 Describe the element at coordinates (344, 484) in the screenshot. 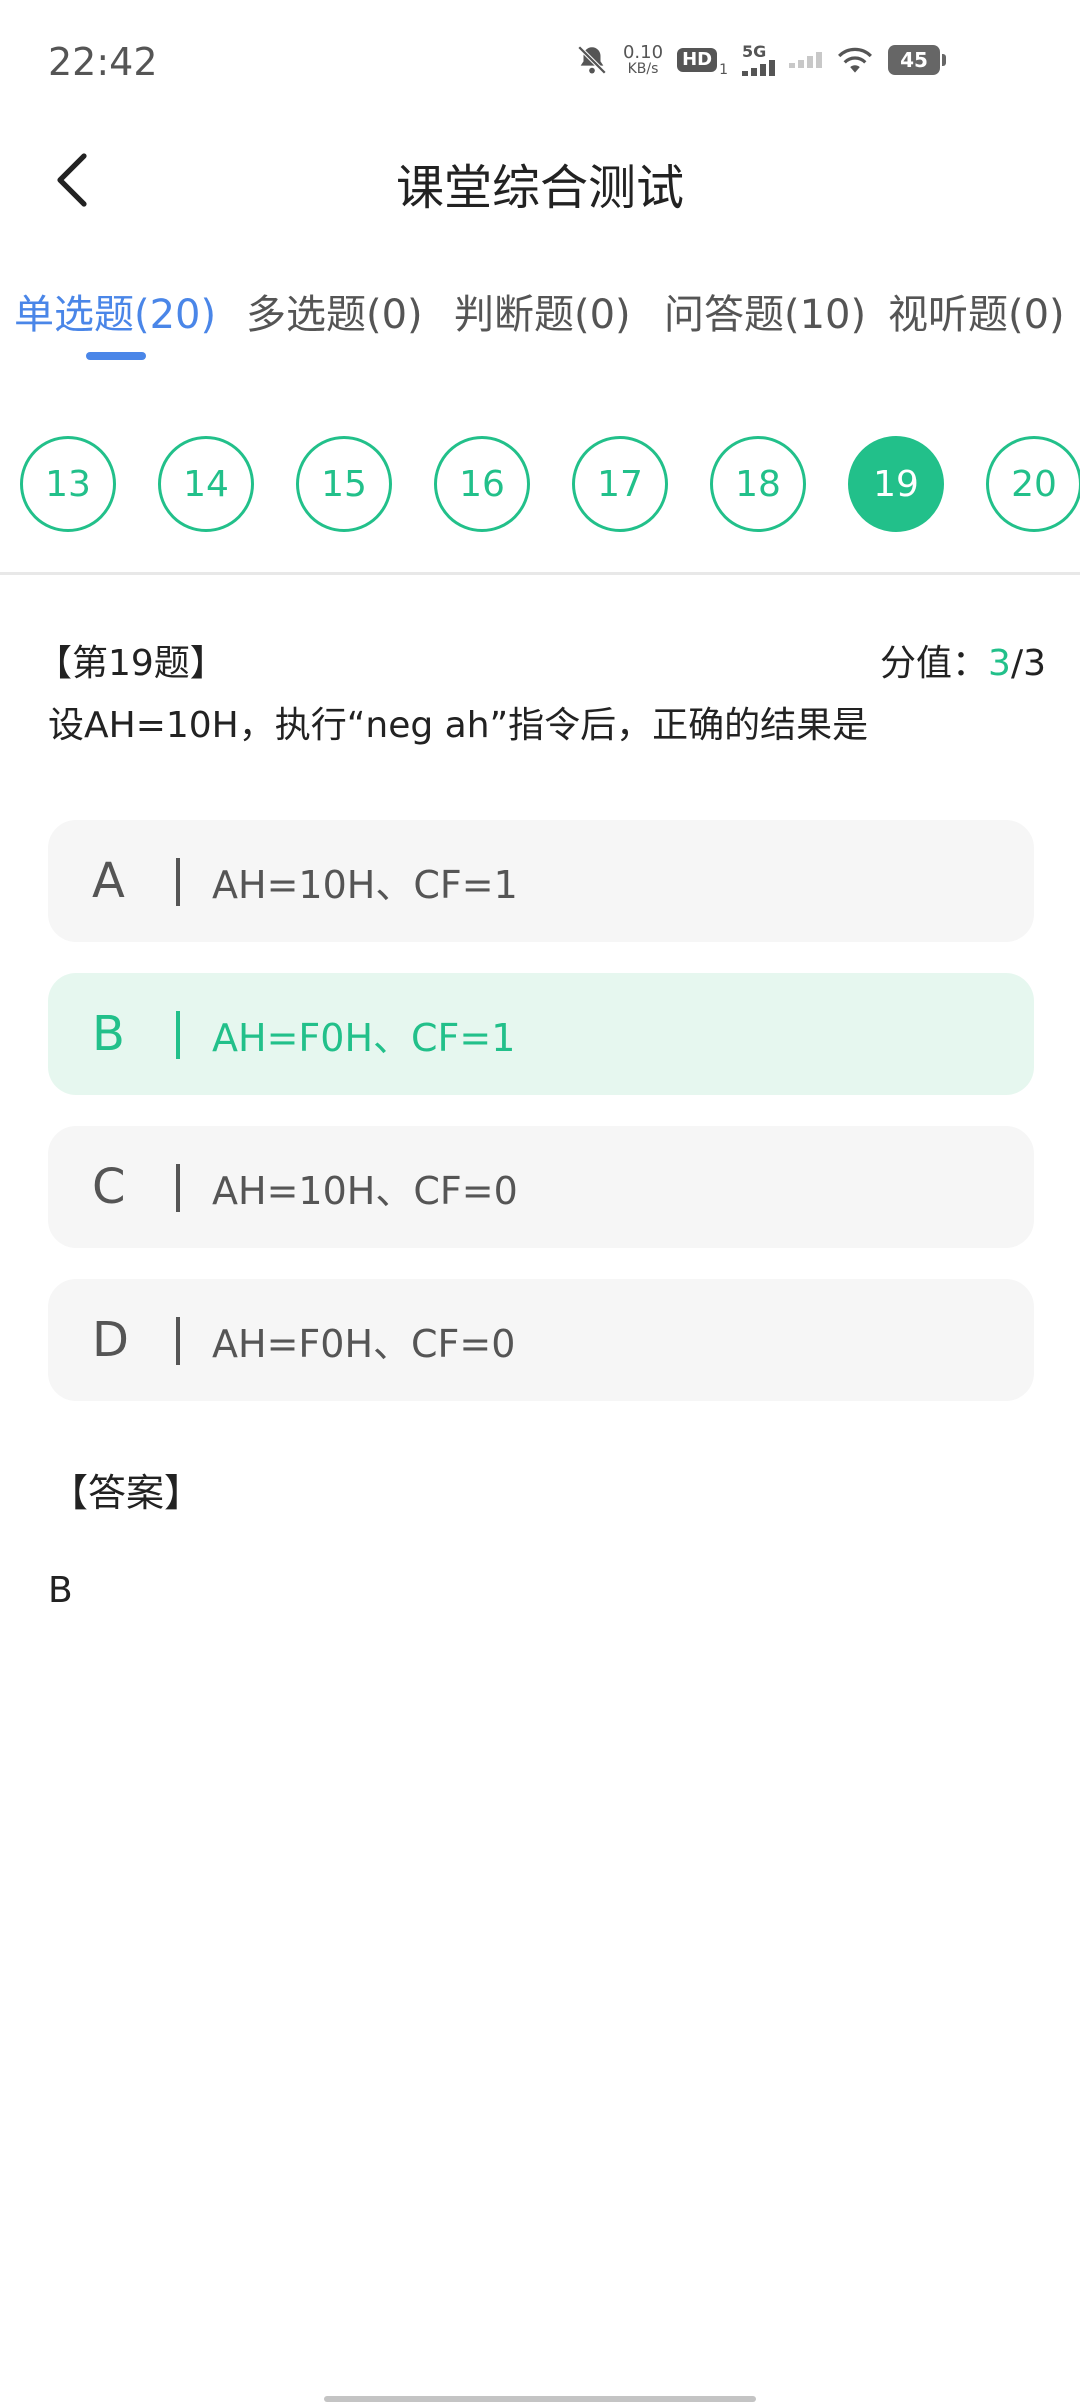

I see `question-number-15: 15` at that location.